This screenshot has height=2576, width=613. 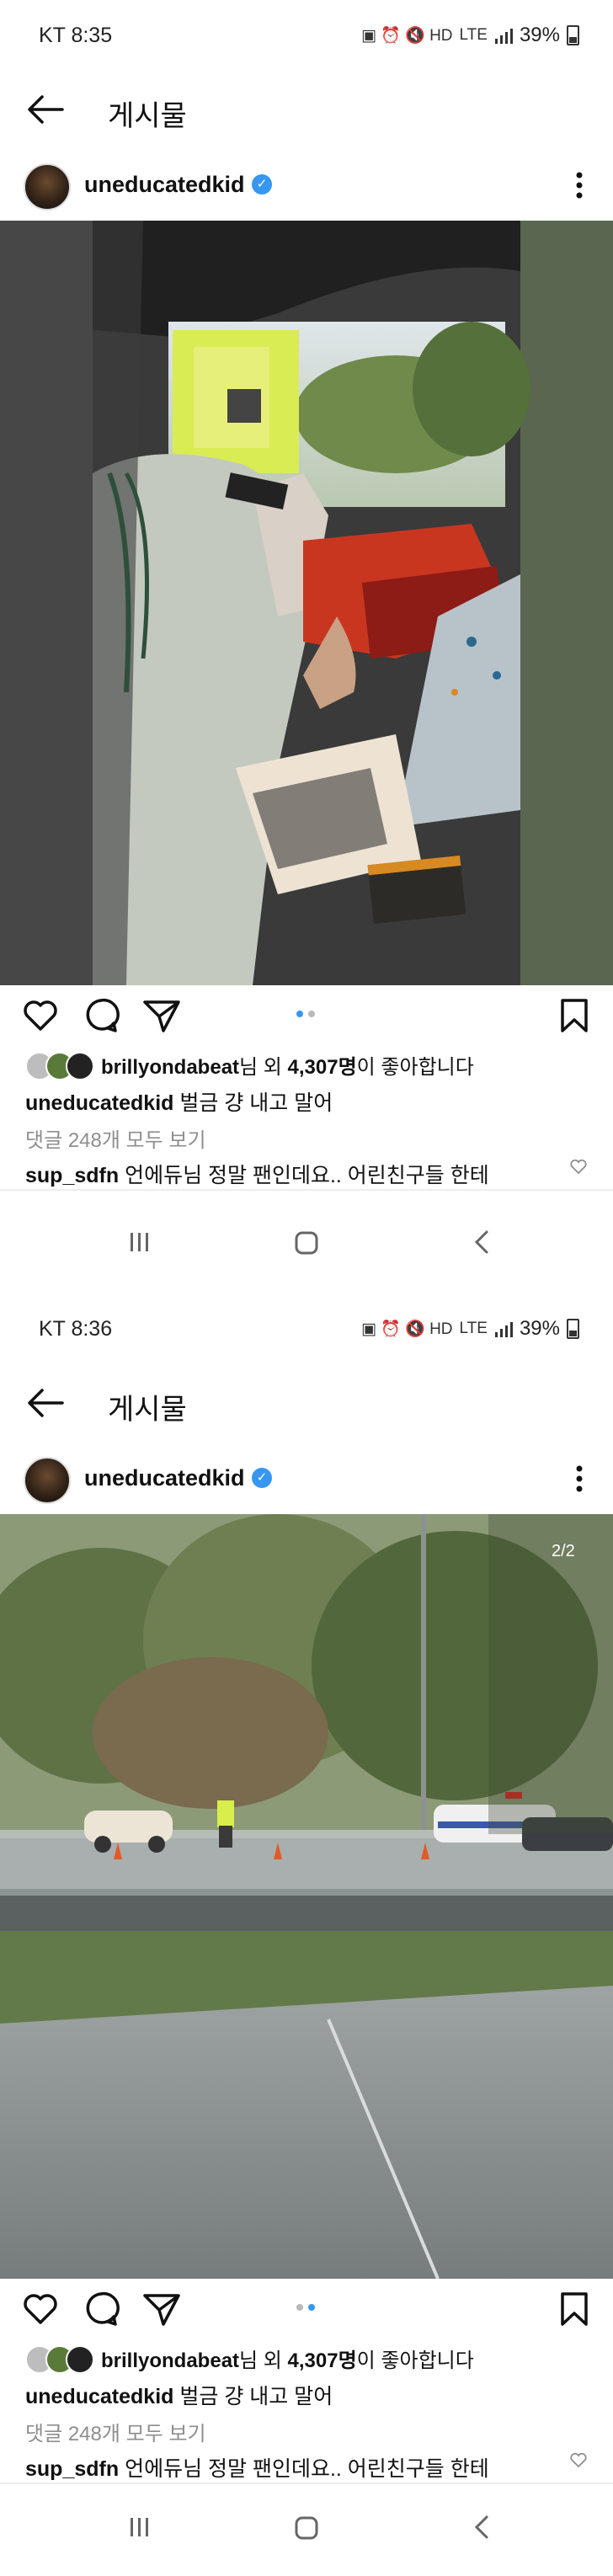 I want to click on media-counter: 2/2, so click(x=564, y=1551).